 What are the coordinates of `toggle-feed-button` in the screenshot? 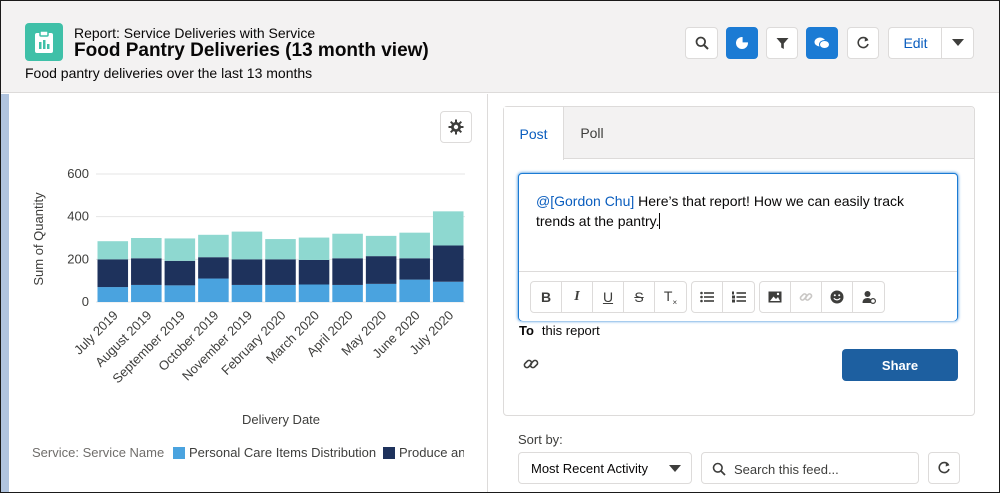 It's located at (822, 43).